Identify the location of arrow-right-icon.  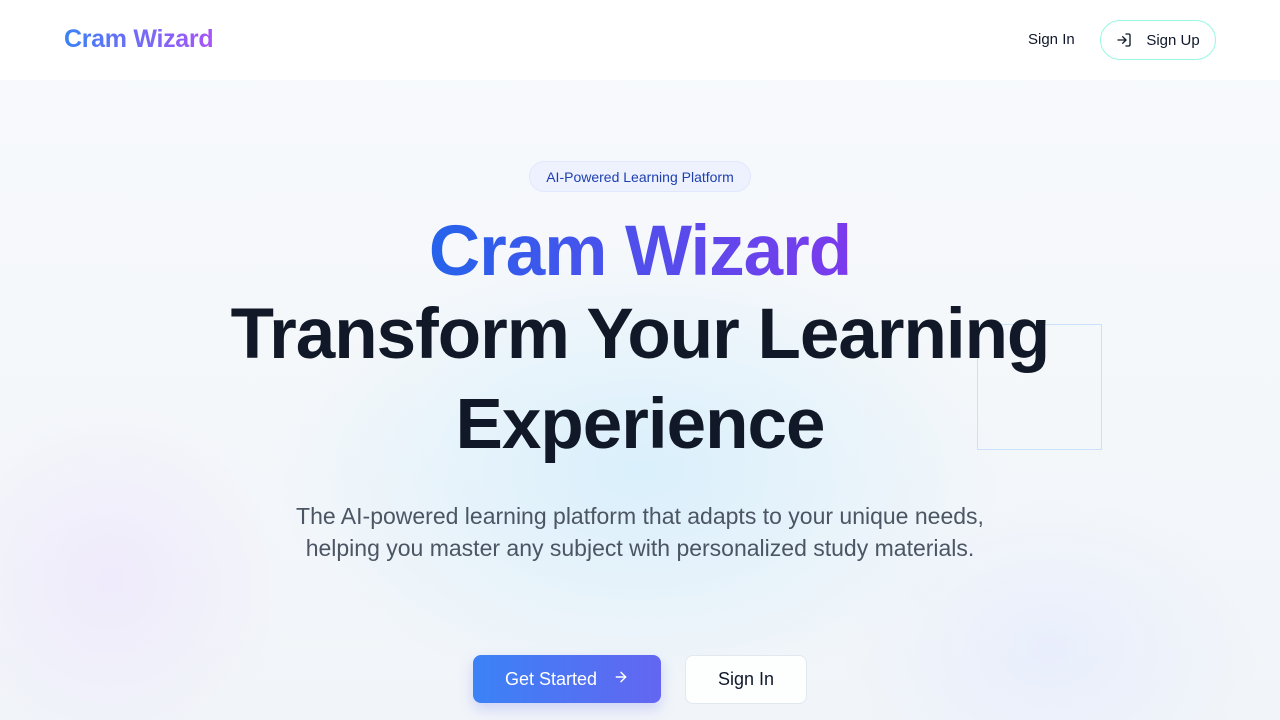
(621, 679).